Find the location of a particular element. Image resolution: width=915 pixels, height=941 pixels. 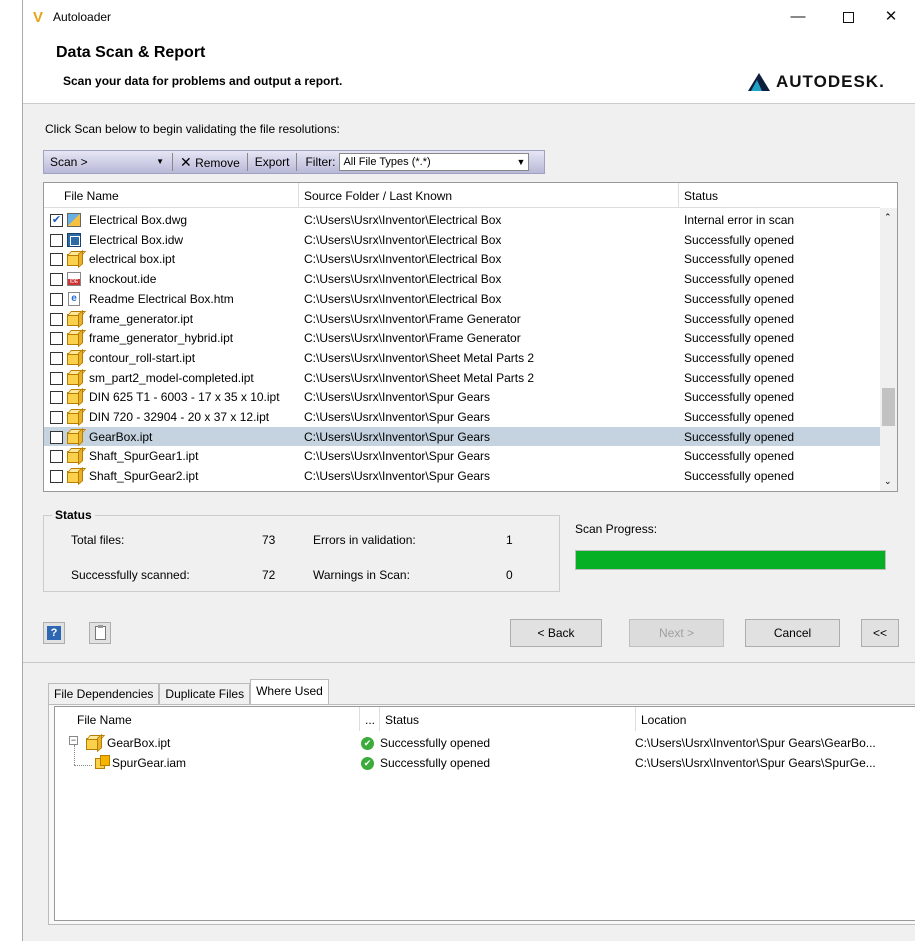

remove-button: ✕ Remove is located at coordinates (210, 162).